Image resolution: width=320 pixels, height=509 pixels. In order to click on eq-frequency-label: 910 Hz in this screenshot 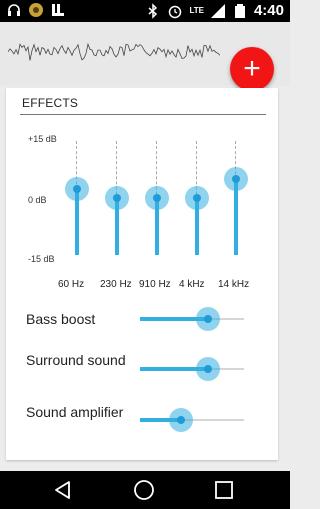, I will do `click(155, 284)`.